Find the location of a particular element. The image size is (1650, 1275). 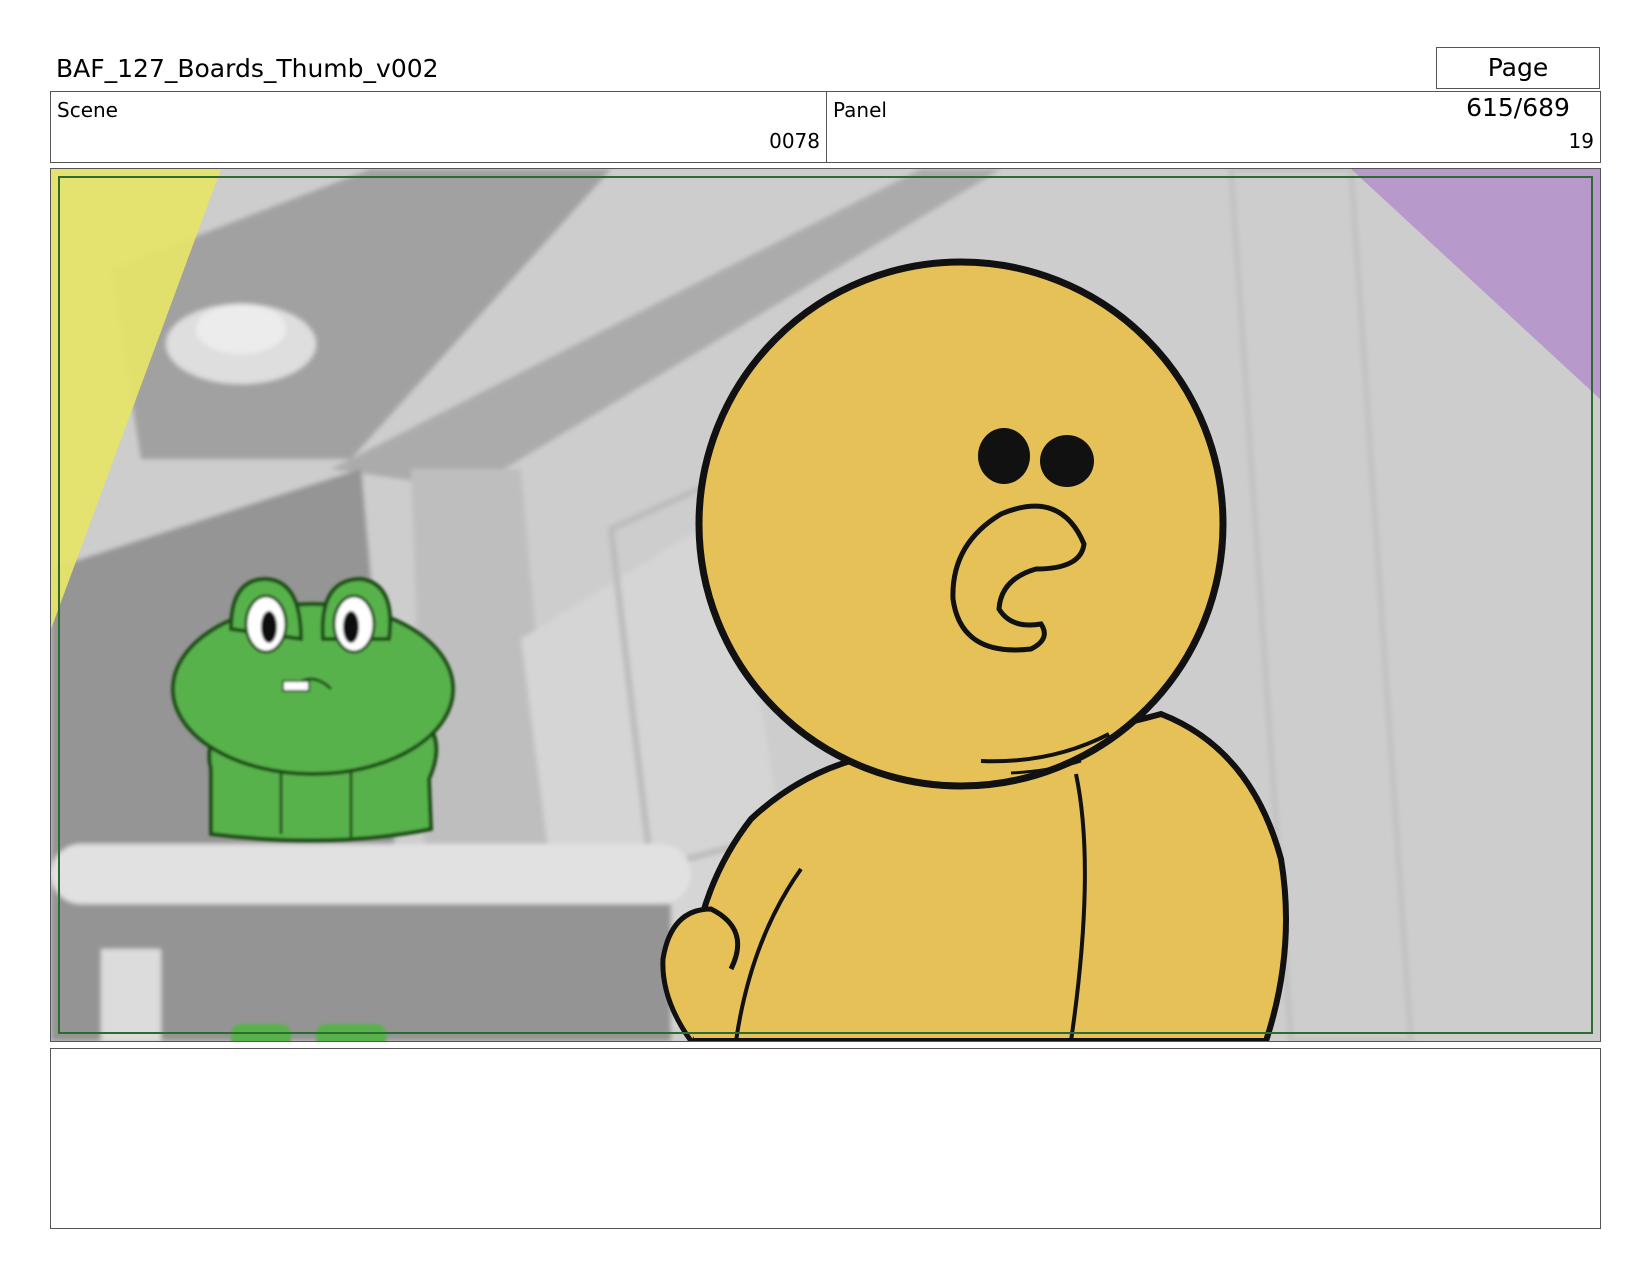

scene-panel-row: Scene 0078 Panel 19 is located at coordinates (825, 127).